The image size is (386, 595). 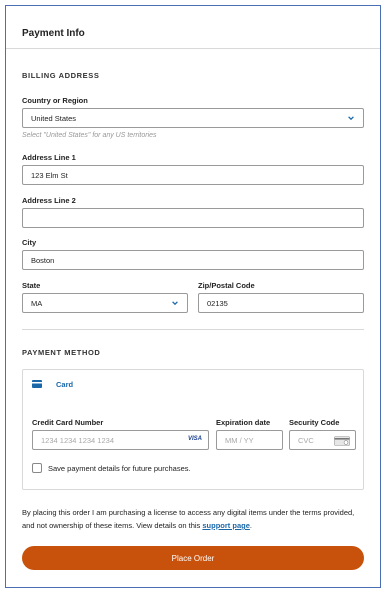 What do you see at coordinates (37, 384) in the screenshot?
I see `credit-card-icon` at bounding box center [37, 384].